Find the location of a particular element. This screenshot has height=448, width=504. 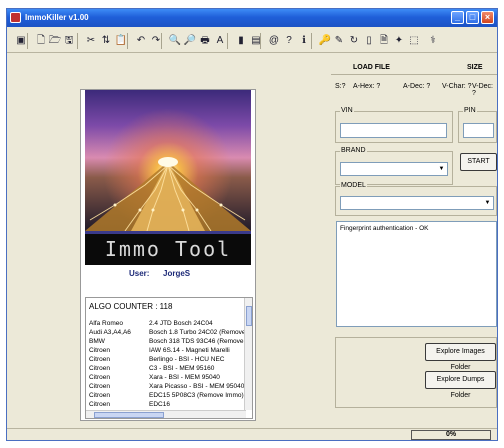

algo-make: Audi A3,A4,A6 is located at coordinates (110, 332).